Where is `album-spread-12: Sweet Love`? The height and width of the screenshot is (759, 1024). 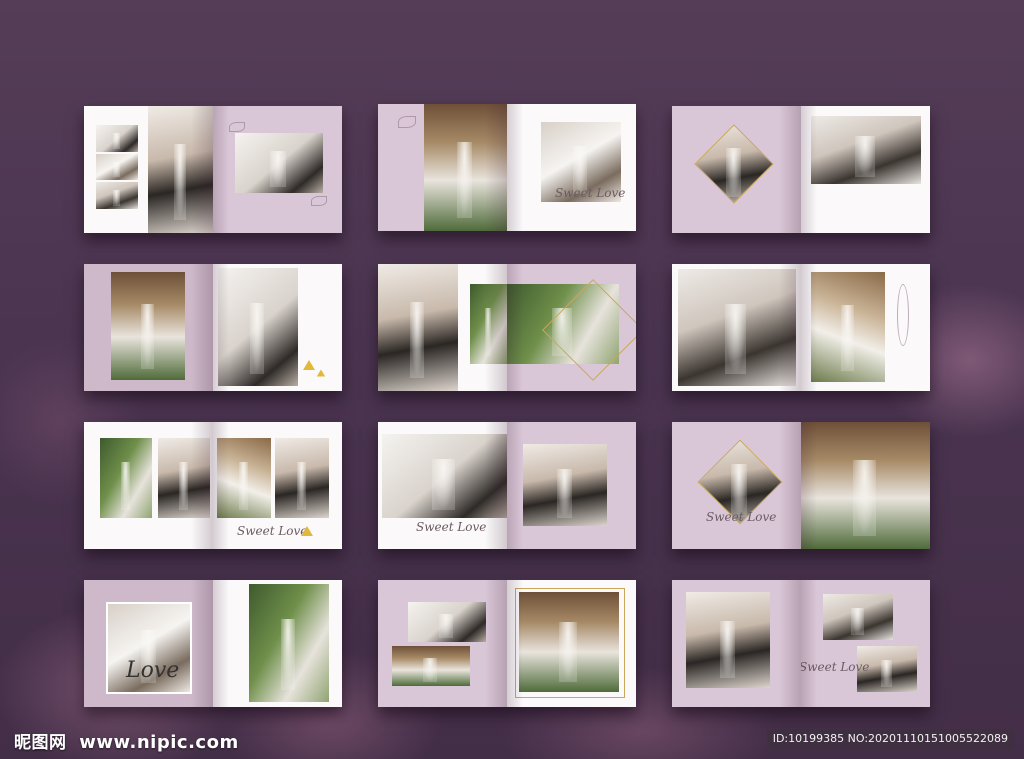 album-spread-12: Sweet Love is located at coordinates (801, 643).